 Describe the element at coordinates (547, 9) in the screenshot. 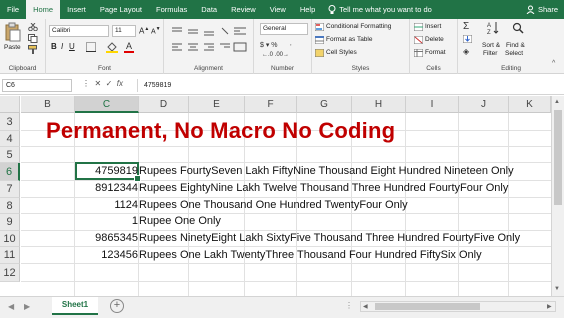

I see `share-label: Share` at that location.